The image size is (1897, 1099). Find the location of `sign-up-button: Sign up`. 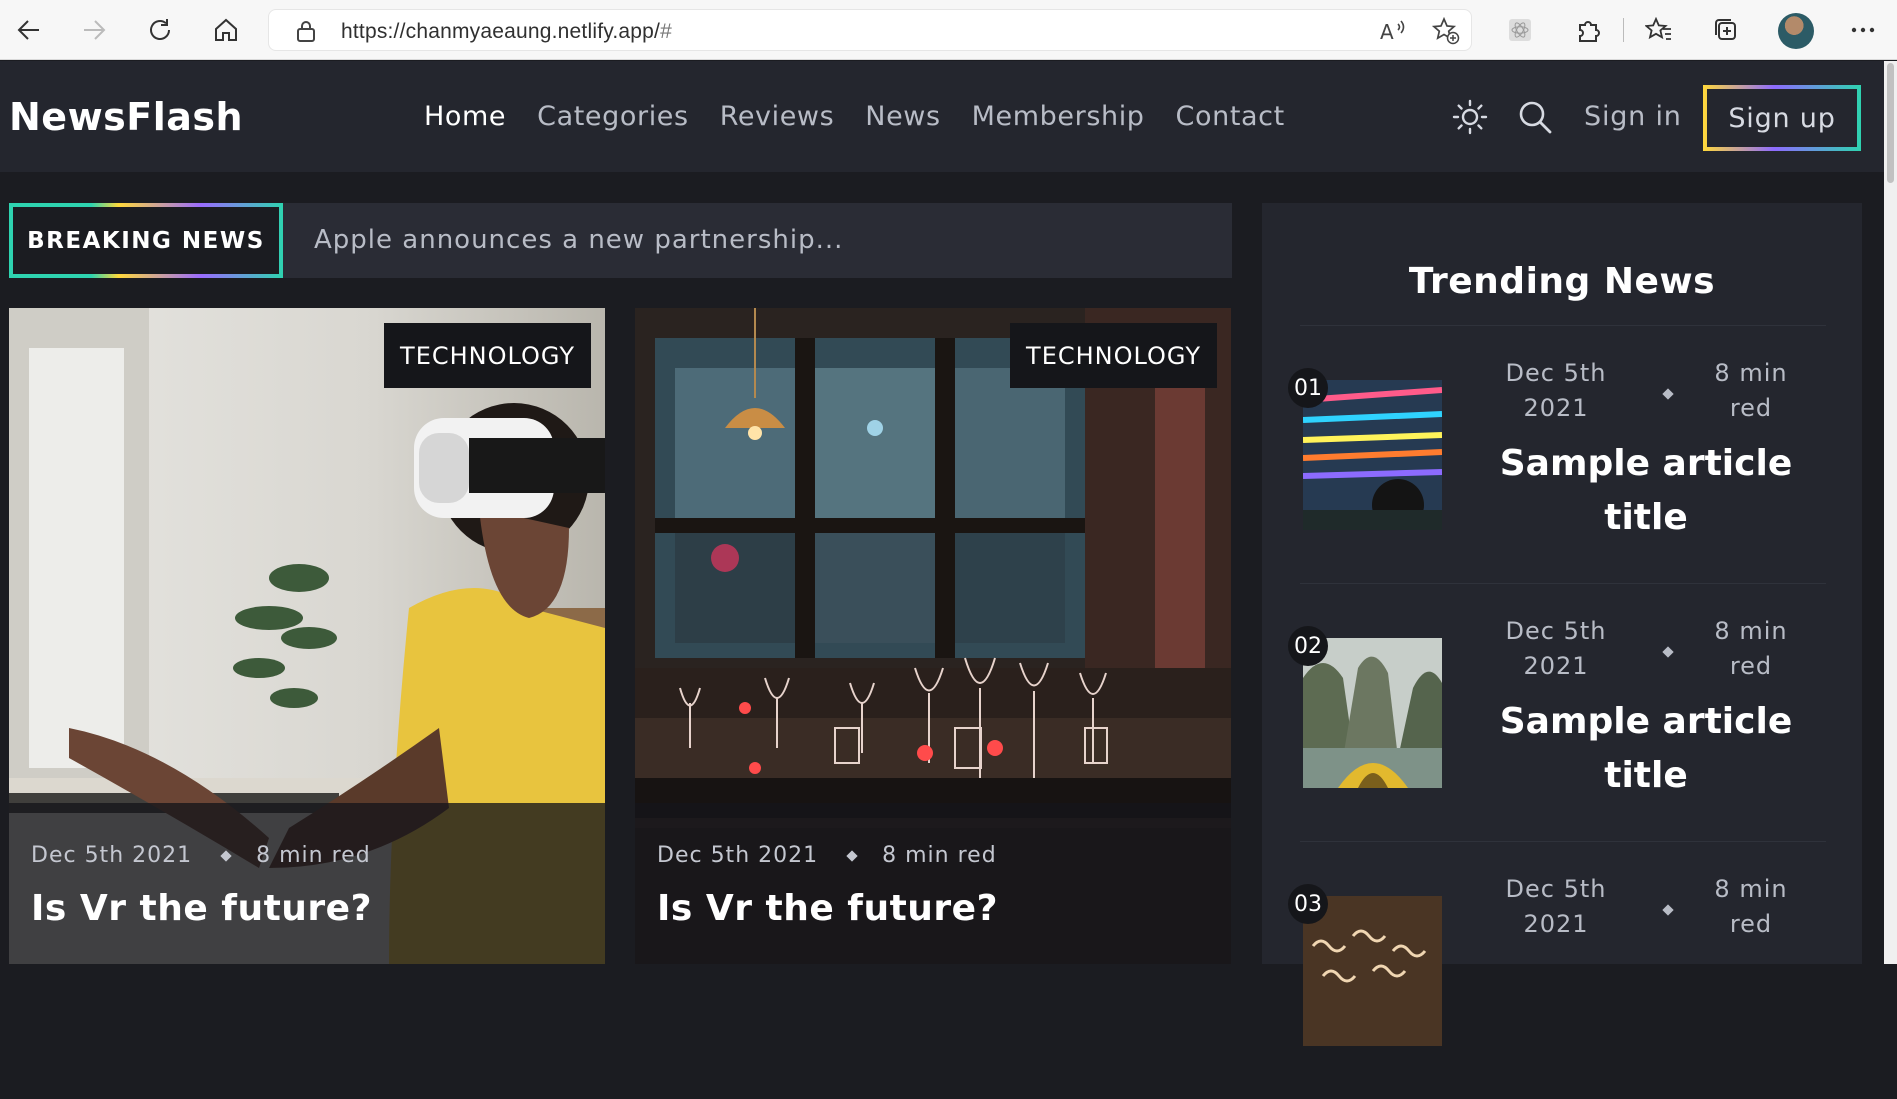

sign-up-button: Sign up is located at coordinates (1782, 118).